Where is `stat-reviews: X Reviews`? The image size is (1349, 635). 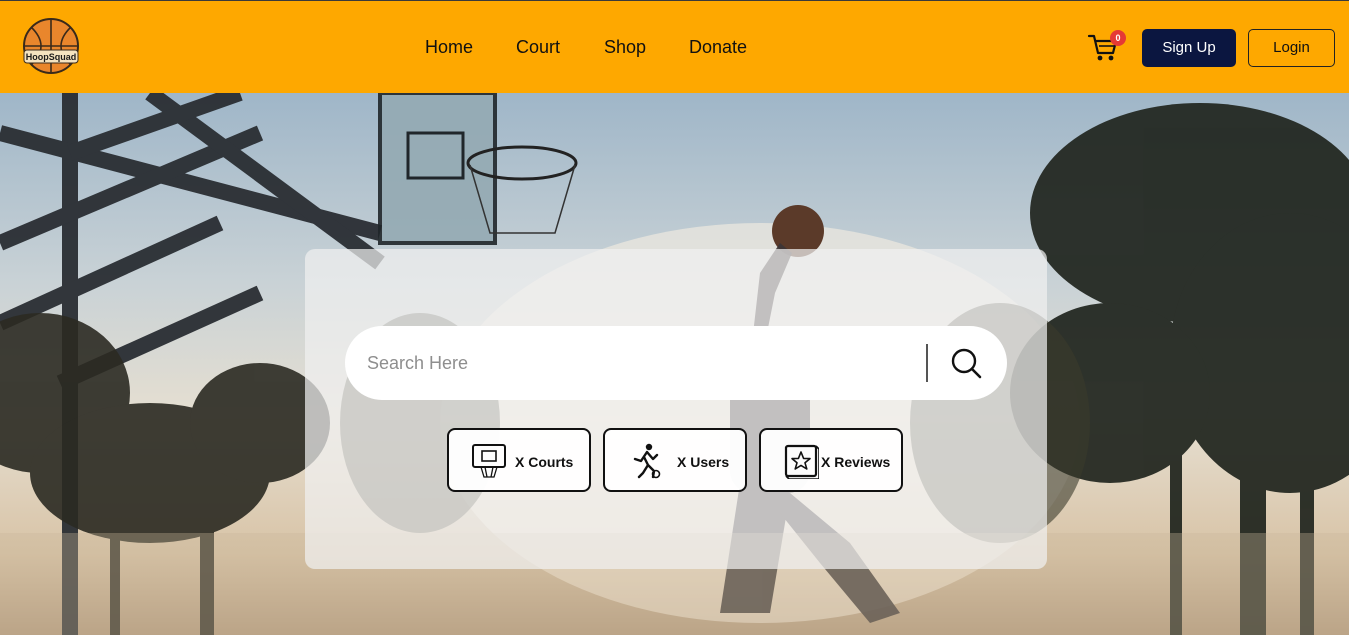 stat-reviews: X Reviews is located at coordinates (831, 460).